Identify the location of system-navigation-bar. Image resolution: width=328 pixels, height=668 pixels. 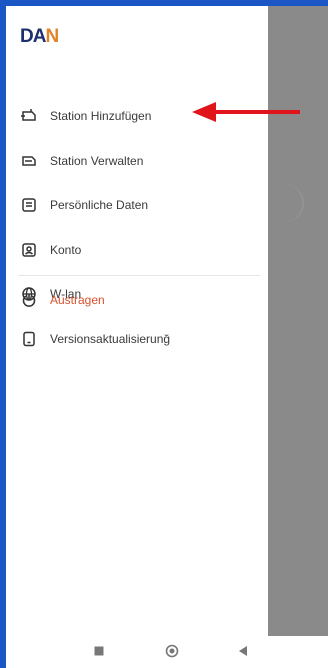
(167, 652).